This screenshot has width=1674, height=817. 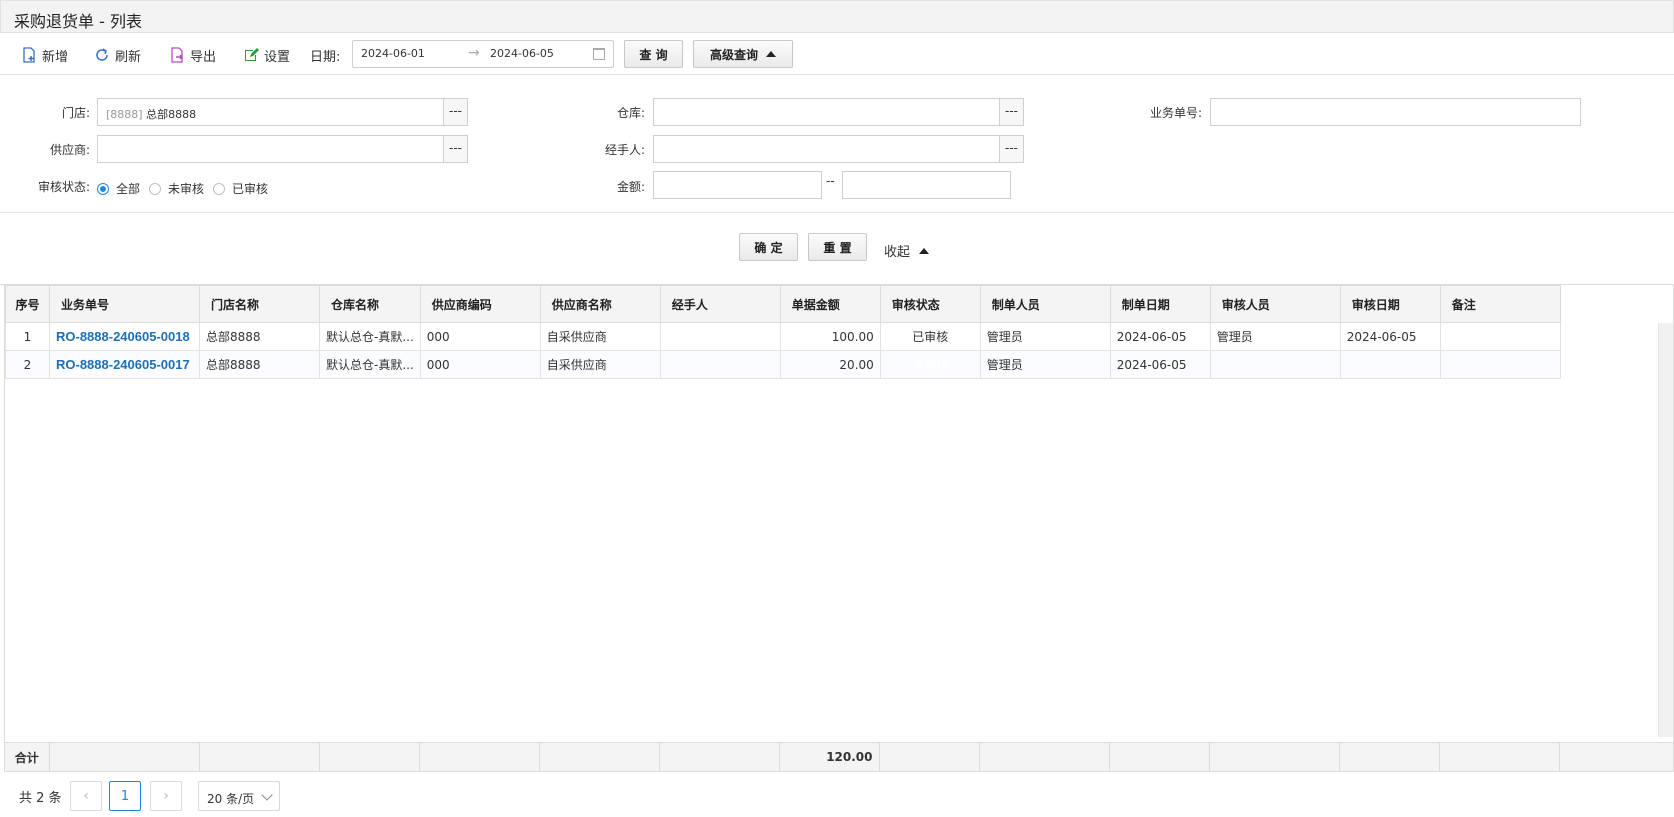 I want to click on add-button: 新增, so click(x=44, y=55).